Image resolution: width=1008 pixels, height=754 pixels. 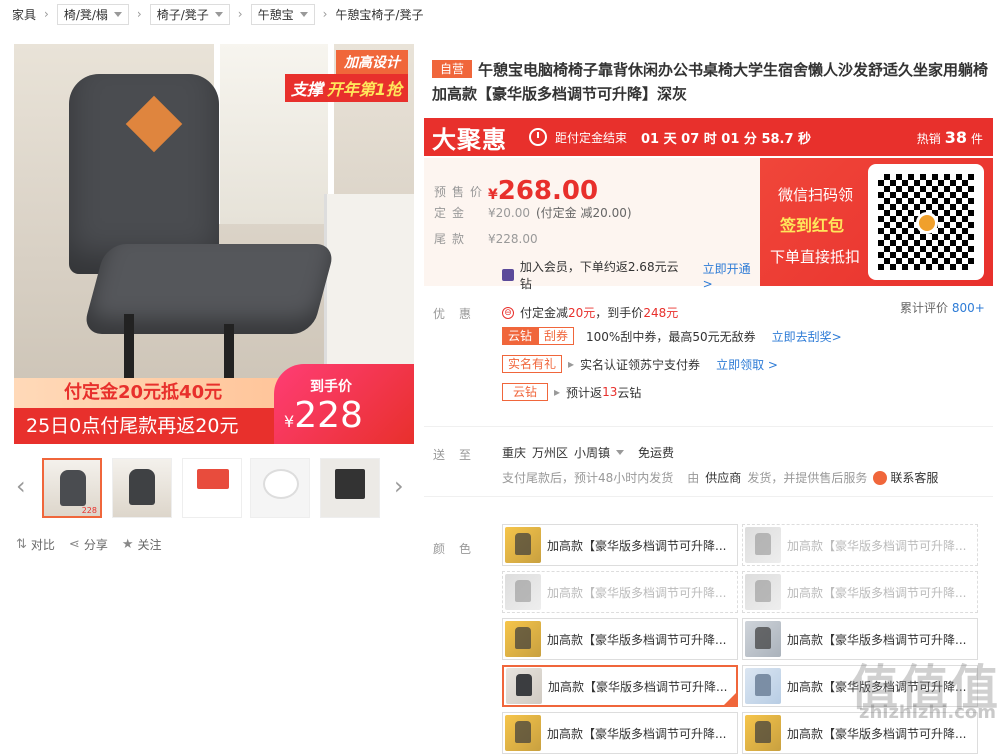 I want to click on location-city: 重庆, so click(x=514, y=453).